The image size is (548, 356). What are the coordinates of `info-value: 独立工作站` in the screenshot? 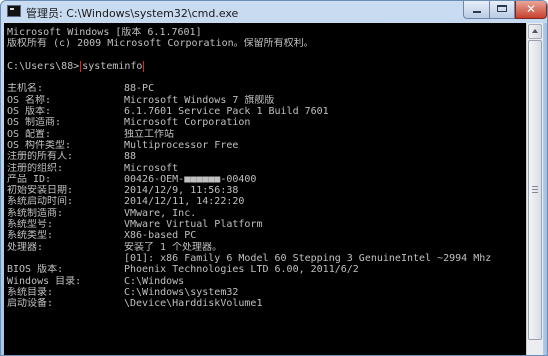 It's located at (149, 134).